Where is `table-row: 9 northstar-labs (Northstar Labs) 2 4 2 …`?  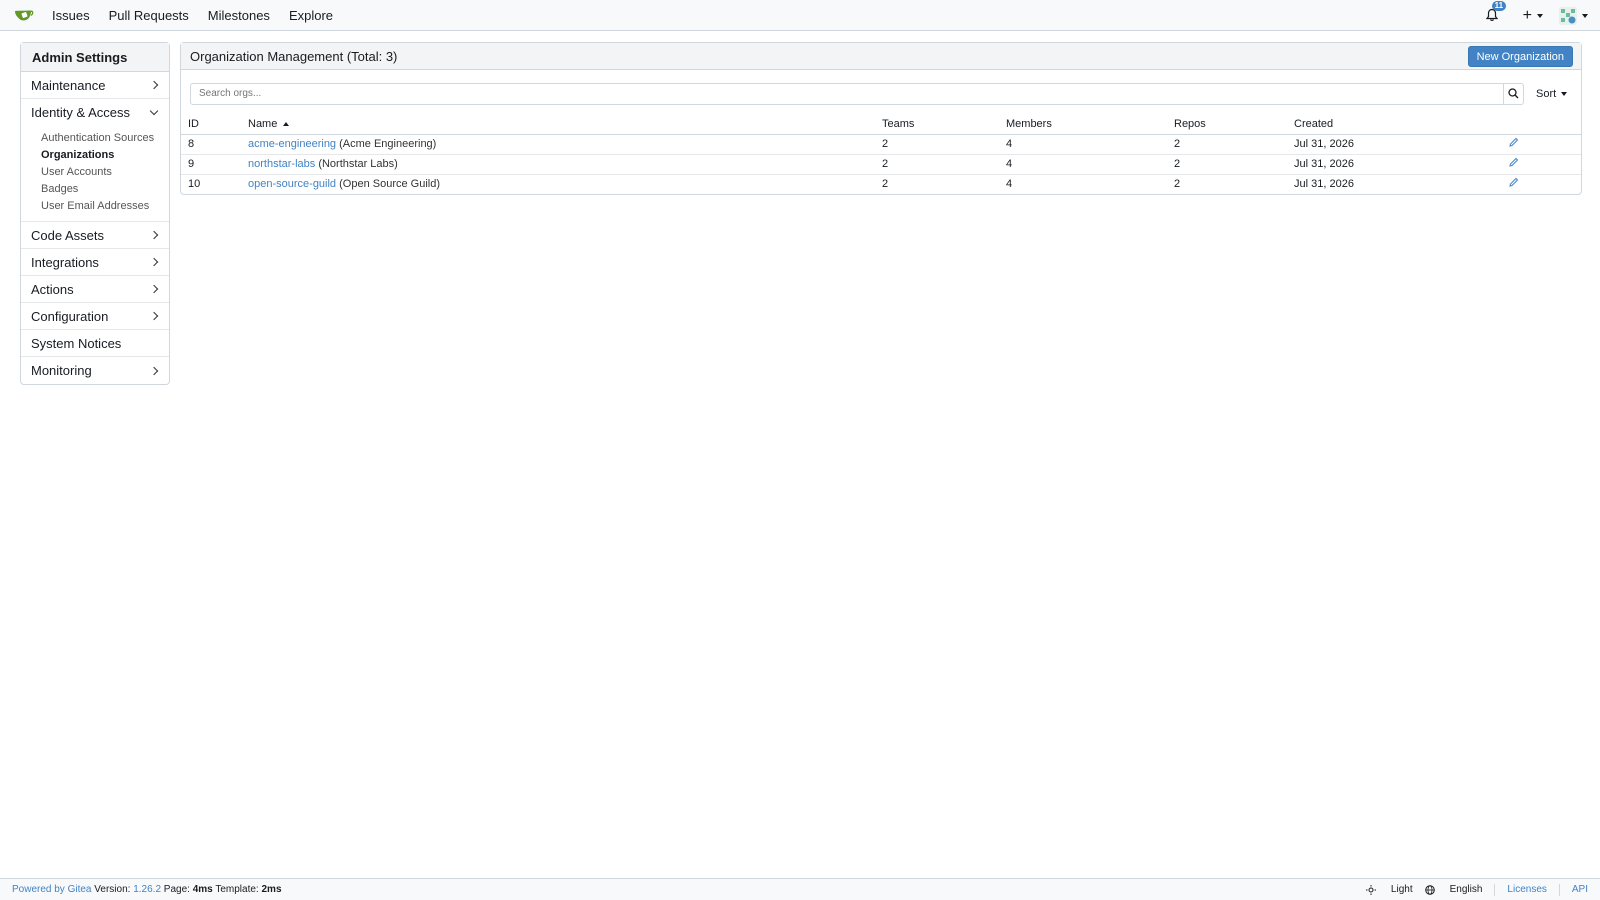 table-row: 9 northstar-labs (Northstar Labs) 2 4 2 … is located at coordinates (881, 164).